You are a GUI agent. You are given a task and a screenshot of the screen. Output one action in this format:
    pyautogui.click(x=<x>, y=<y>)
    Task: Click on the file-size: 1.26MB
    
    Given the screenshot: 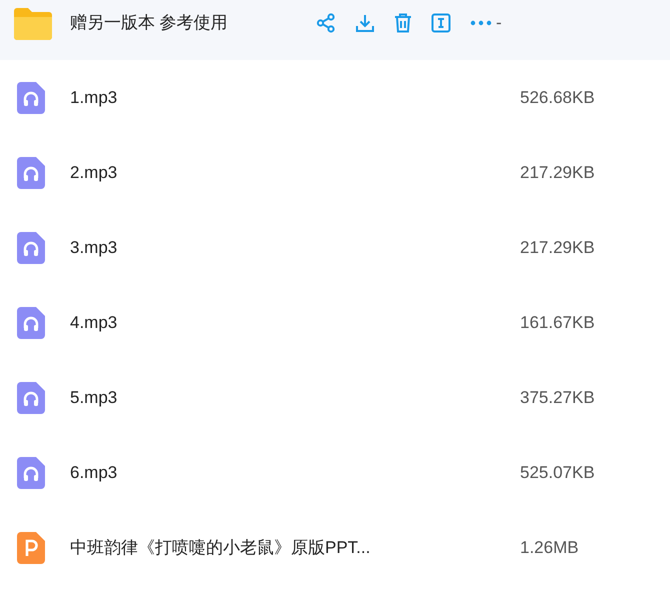 What is the action you would take?
    pyautogui.click(x=549, y=547)
    